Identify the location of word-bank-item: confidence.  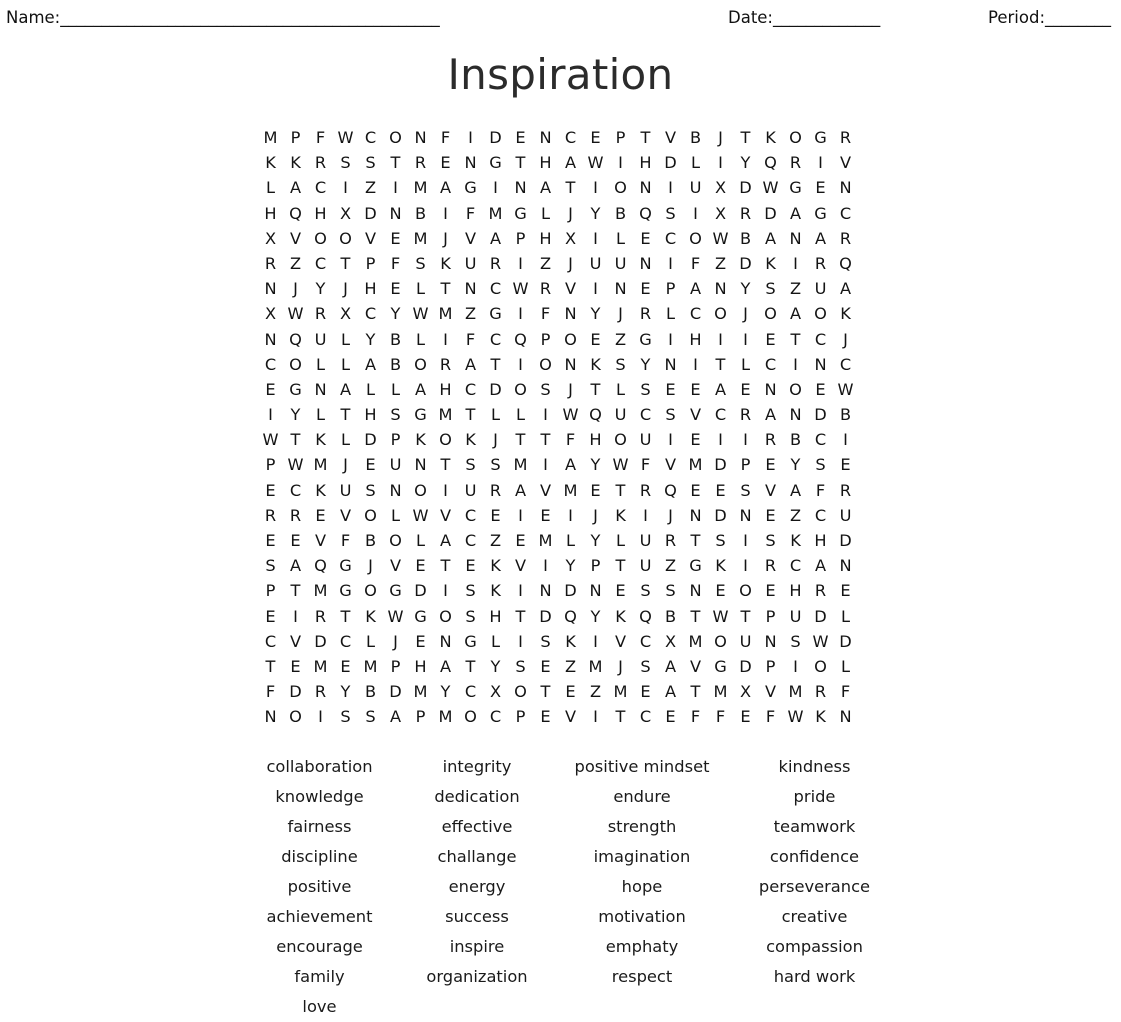
(814, 857).